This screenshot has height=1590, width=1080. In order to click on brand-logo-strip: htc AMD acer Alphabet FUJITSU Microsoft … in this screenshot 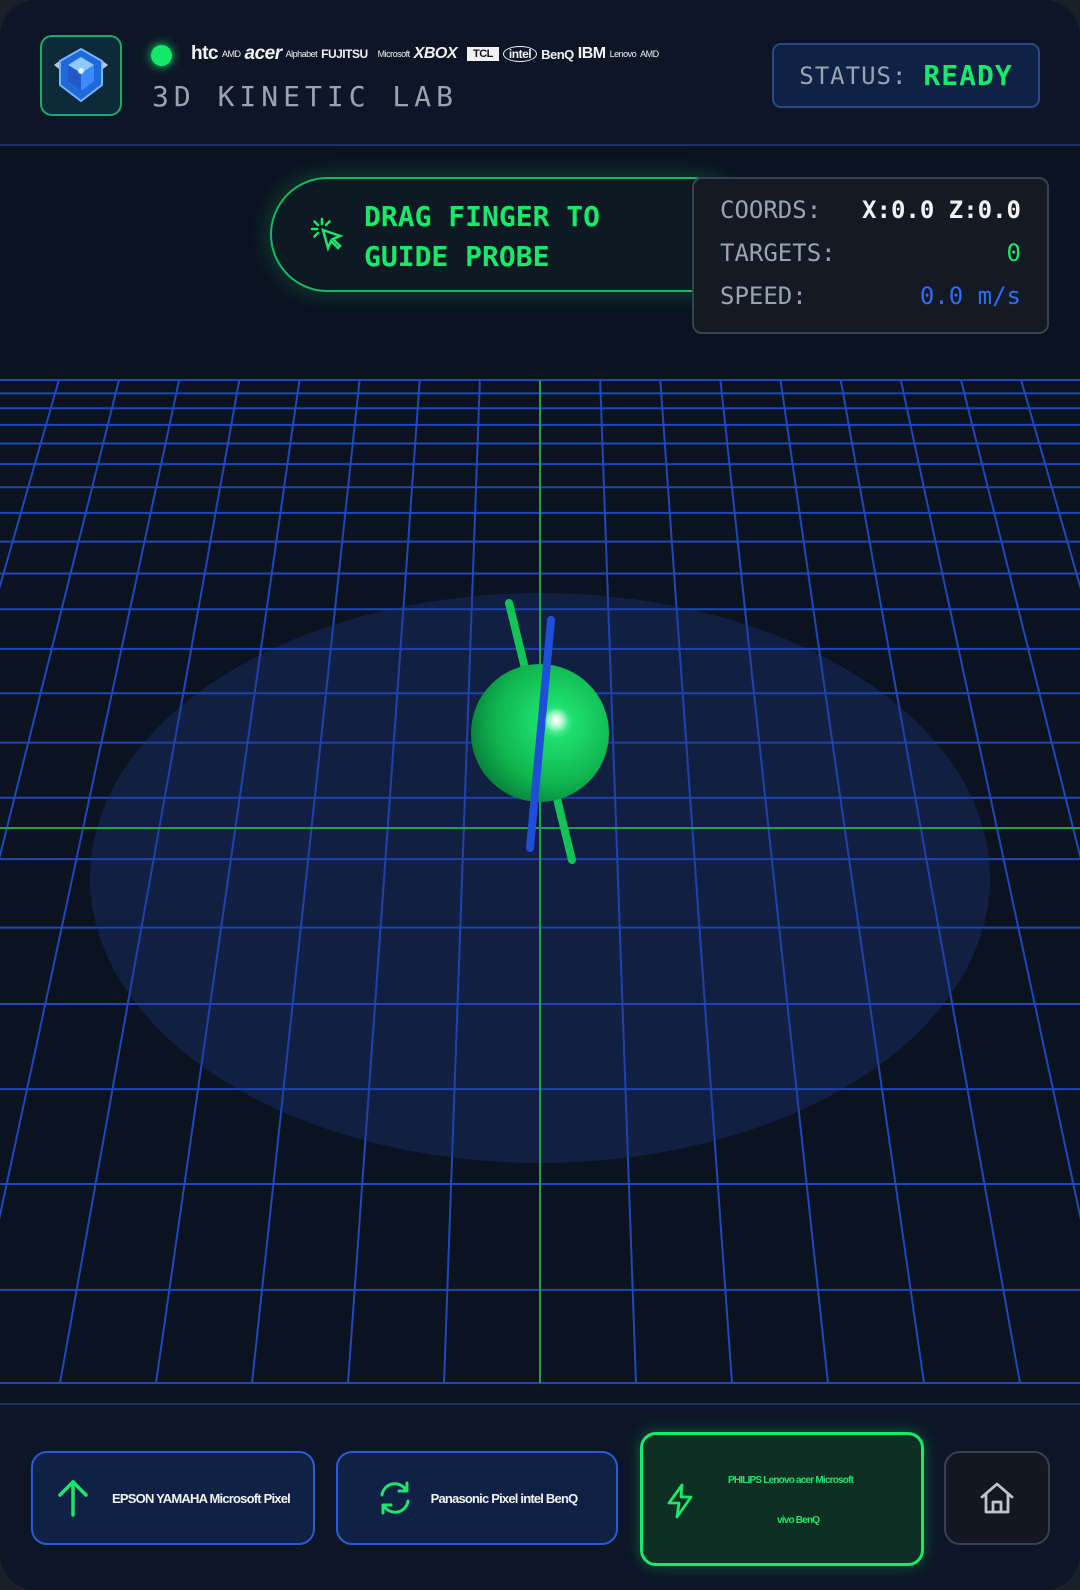, I will do `click(425, 54)`.